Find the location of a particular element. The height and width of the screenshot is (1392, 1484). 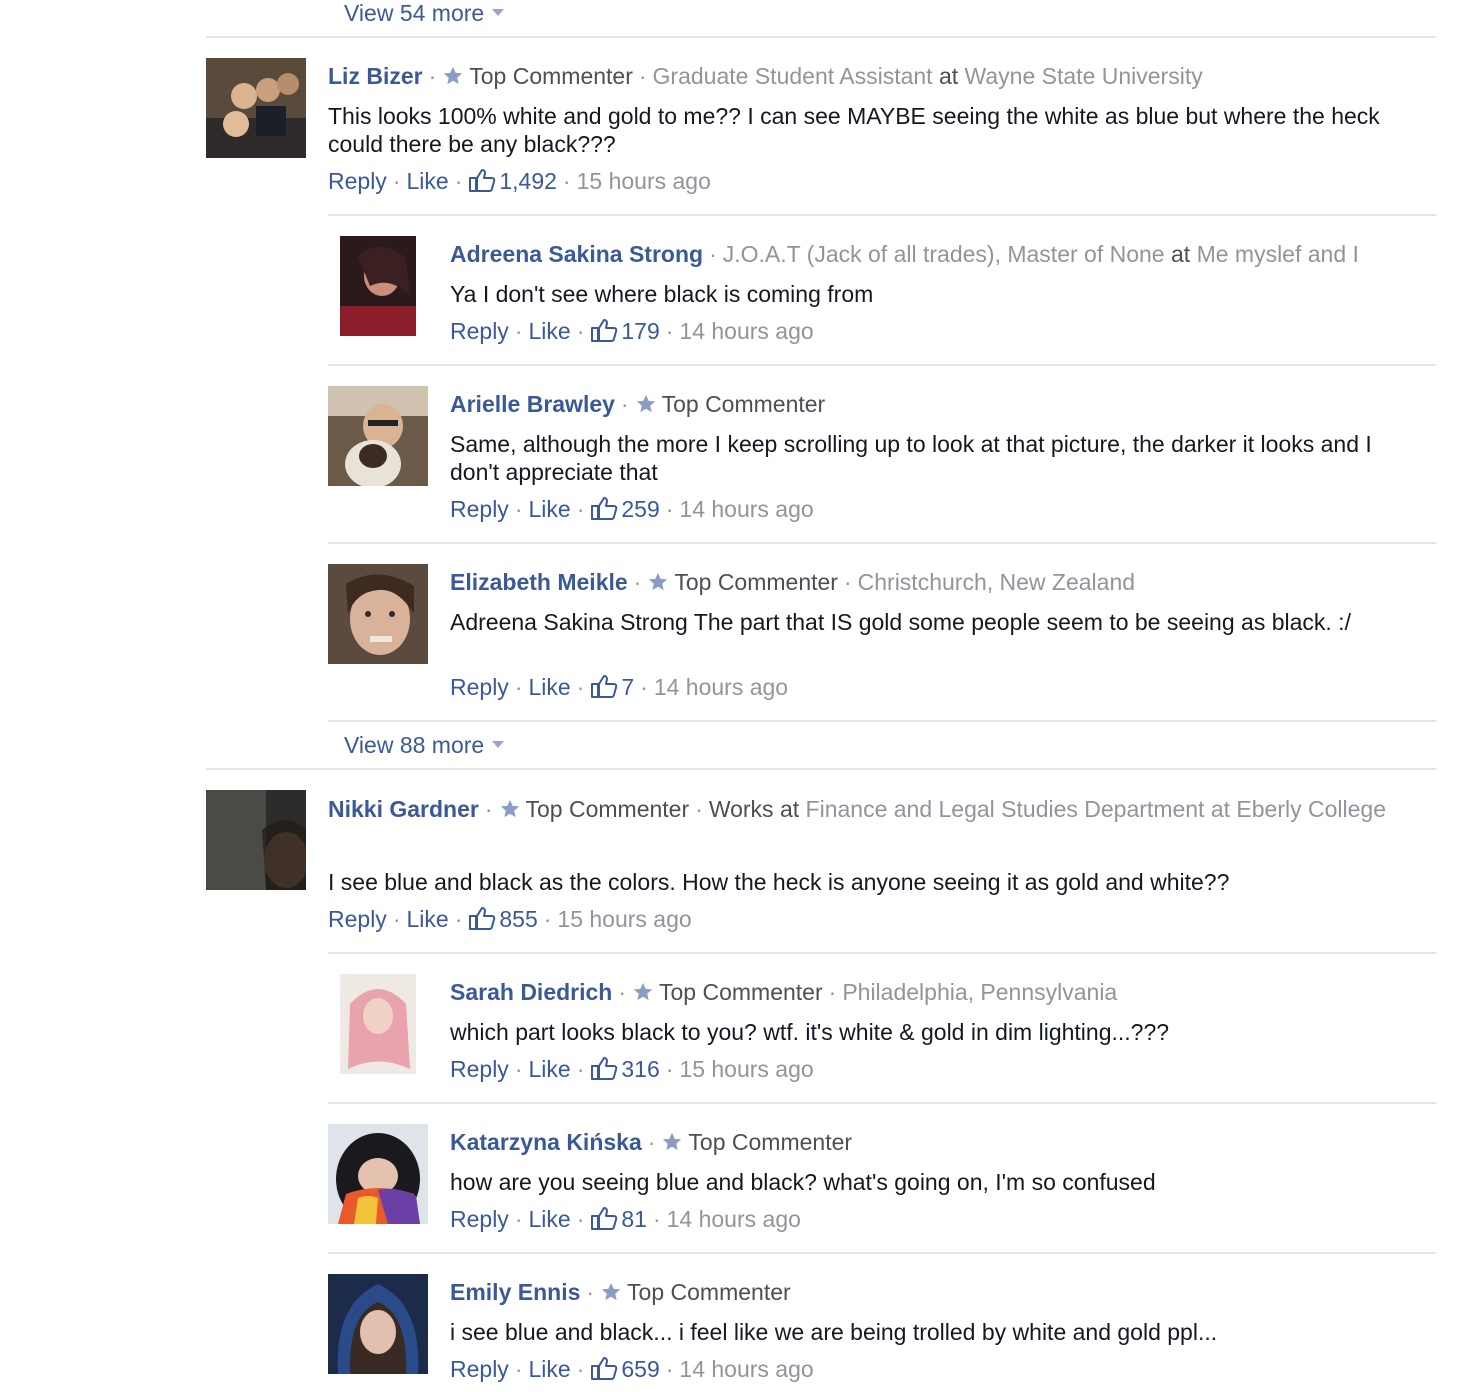

like-count-value: 316 is located at coordinates (640, 1069).